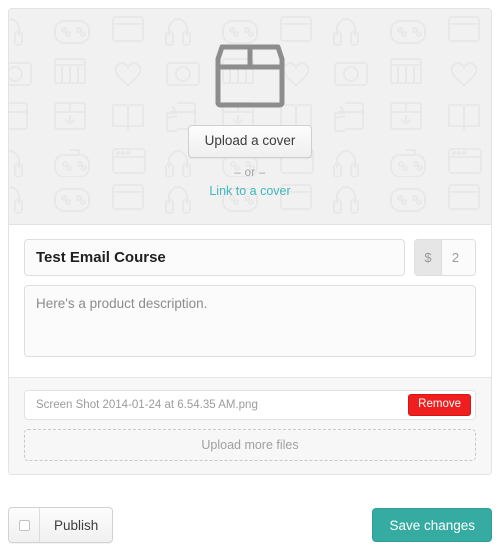 The width and height of the screenshot is (500, 552). What do you see at coordinates (250, 172) in the screenshot?
I see `or-separator: – or –` at bounding box center [250, 172].